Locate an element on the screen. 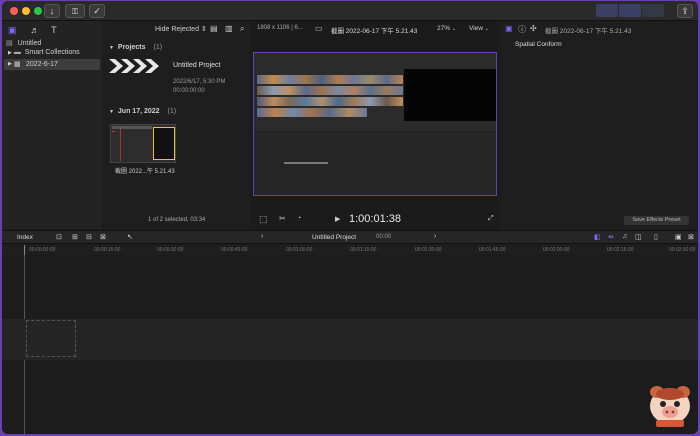 The image size is (700, 436). import-button: ↓ is located at coordinates (52, 11).